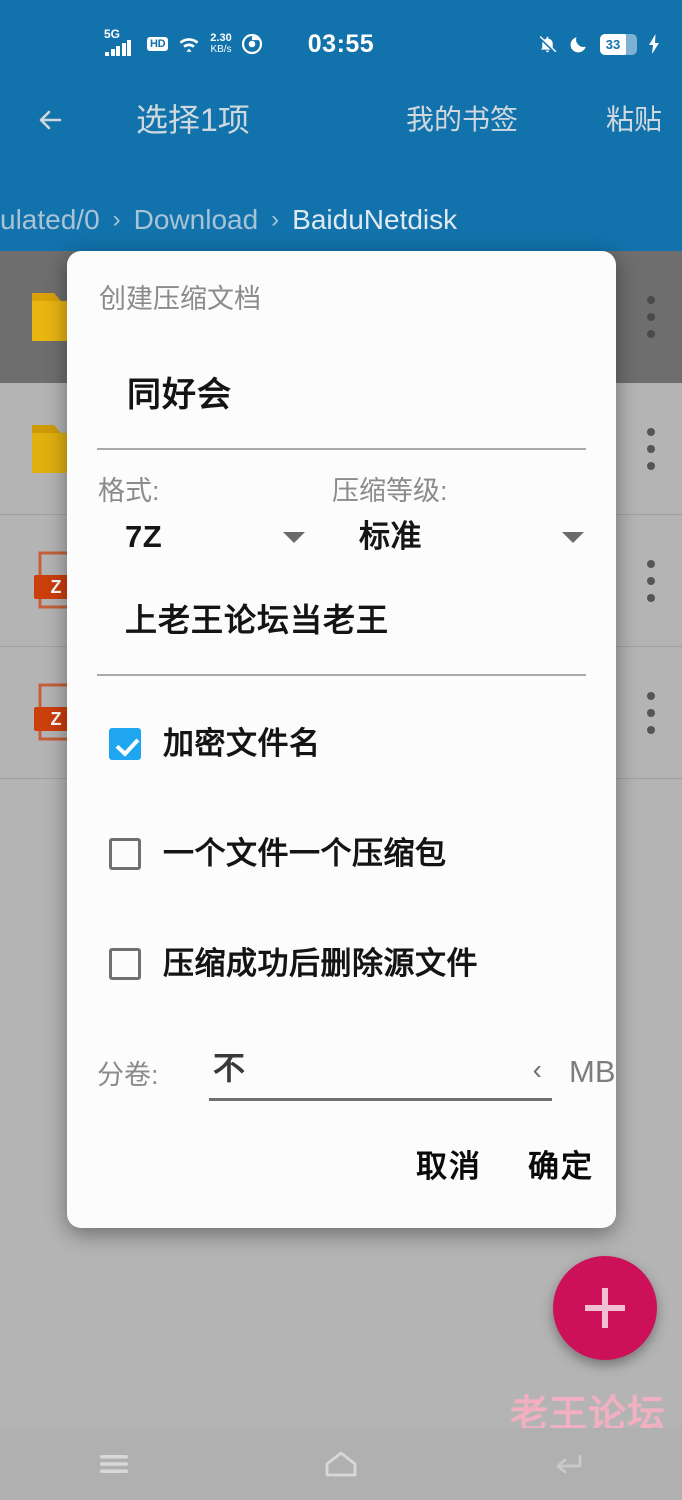  What do you see at coordinates (179, 395) in the screenshot?
I see `archive-name-input: 同好会` at bounding box center [179, 395].